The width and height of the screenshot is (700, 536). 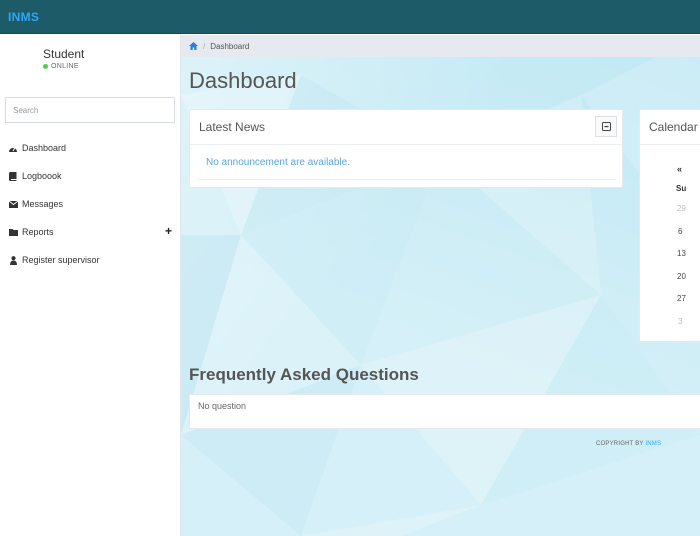 I want to click on sidebar-item-label: Register supervisor, so click(x=61, y=260).